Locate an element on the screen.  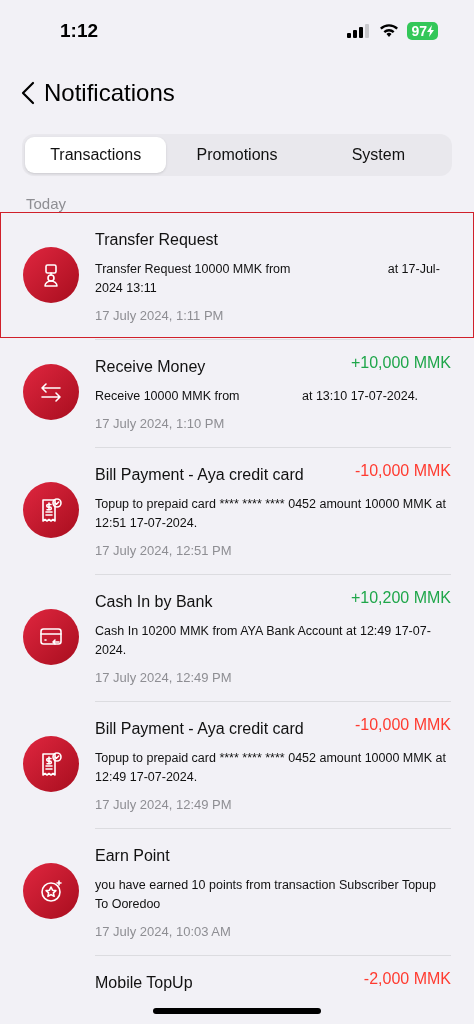
notification-date: 17 July 2024, 10:03 AM is located at coordinates (163, 932).